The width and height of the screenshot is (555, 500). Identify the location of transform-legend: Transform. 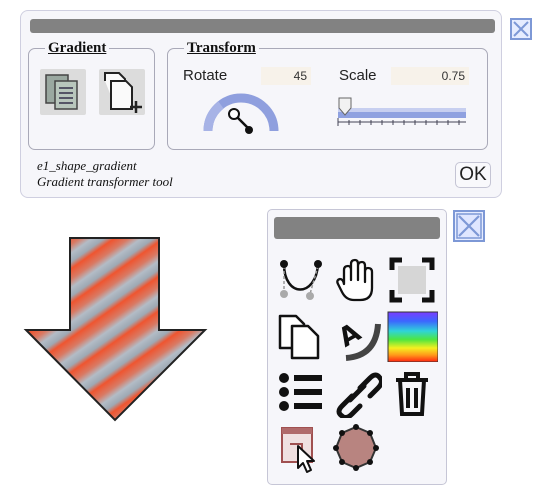
(221, 48).